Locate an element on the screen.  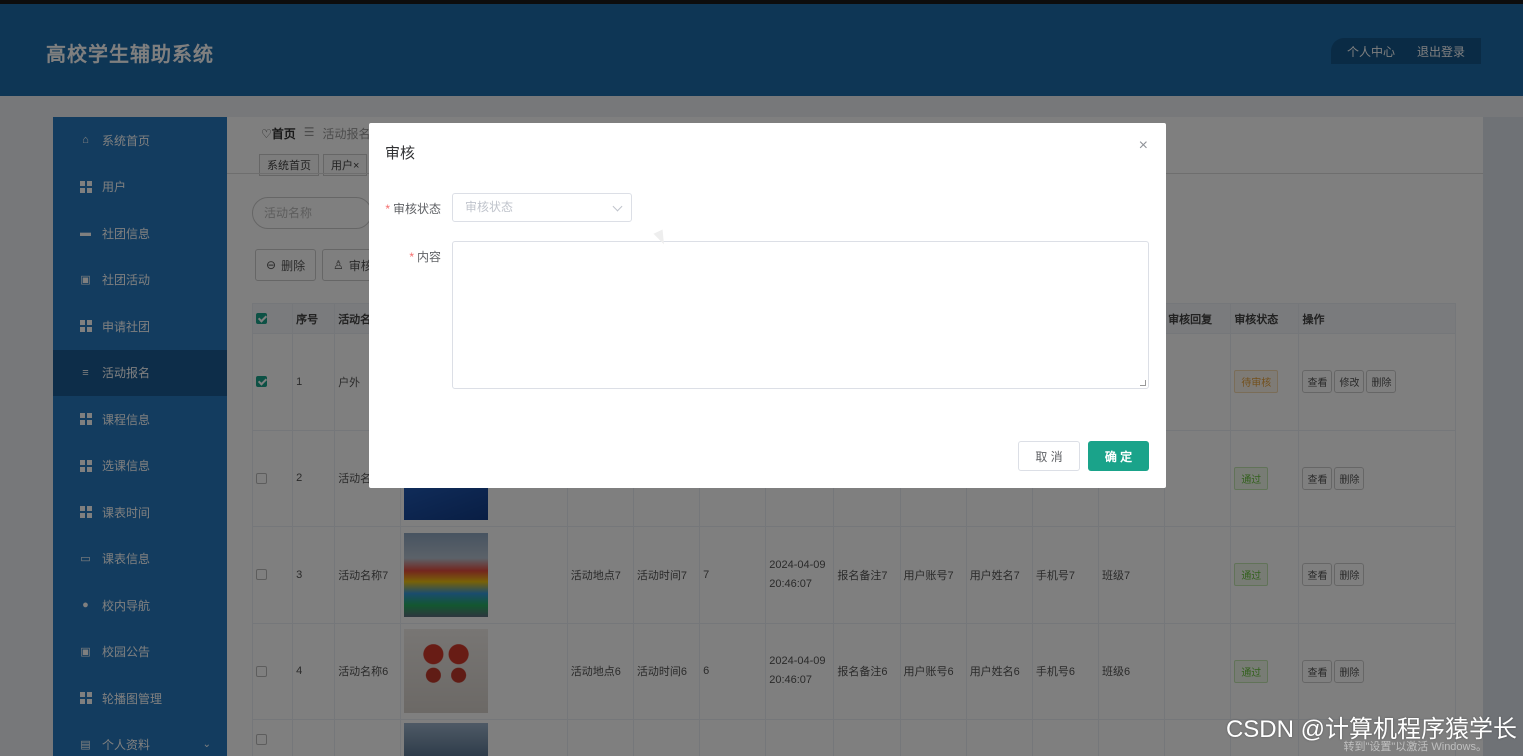
resize-handle-icon is located at coordinates (1143, 383).